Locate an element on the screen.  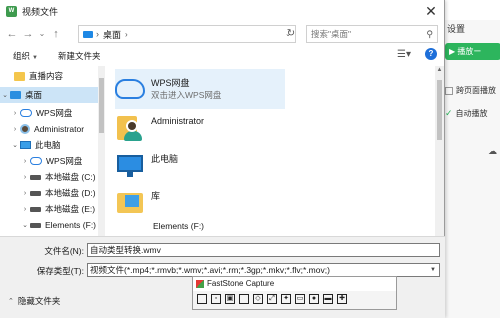
cloud-small-icon: ☁ is located at coordinates (492, 151).